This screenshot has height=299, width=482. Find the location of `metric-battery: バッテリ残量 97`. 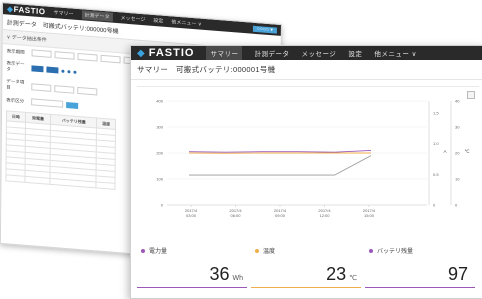

metric-battery: バッテリ残量 97 is located at coordinates (422, 270).